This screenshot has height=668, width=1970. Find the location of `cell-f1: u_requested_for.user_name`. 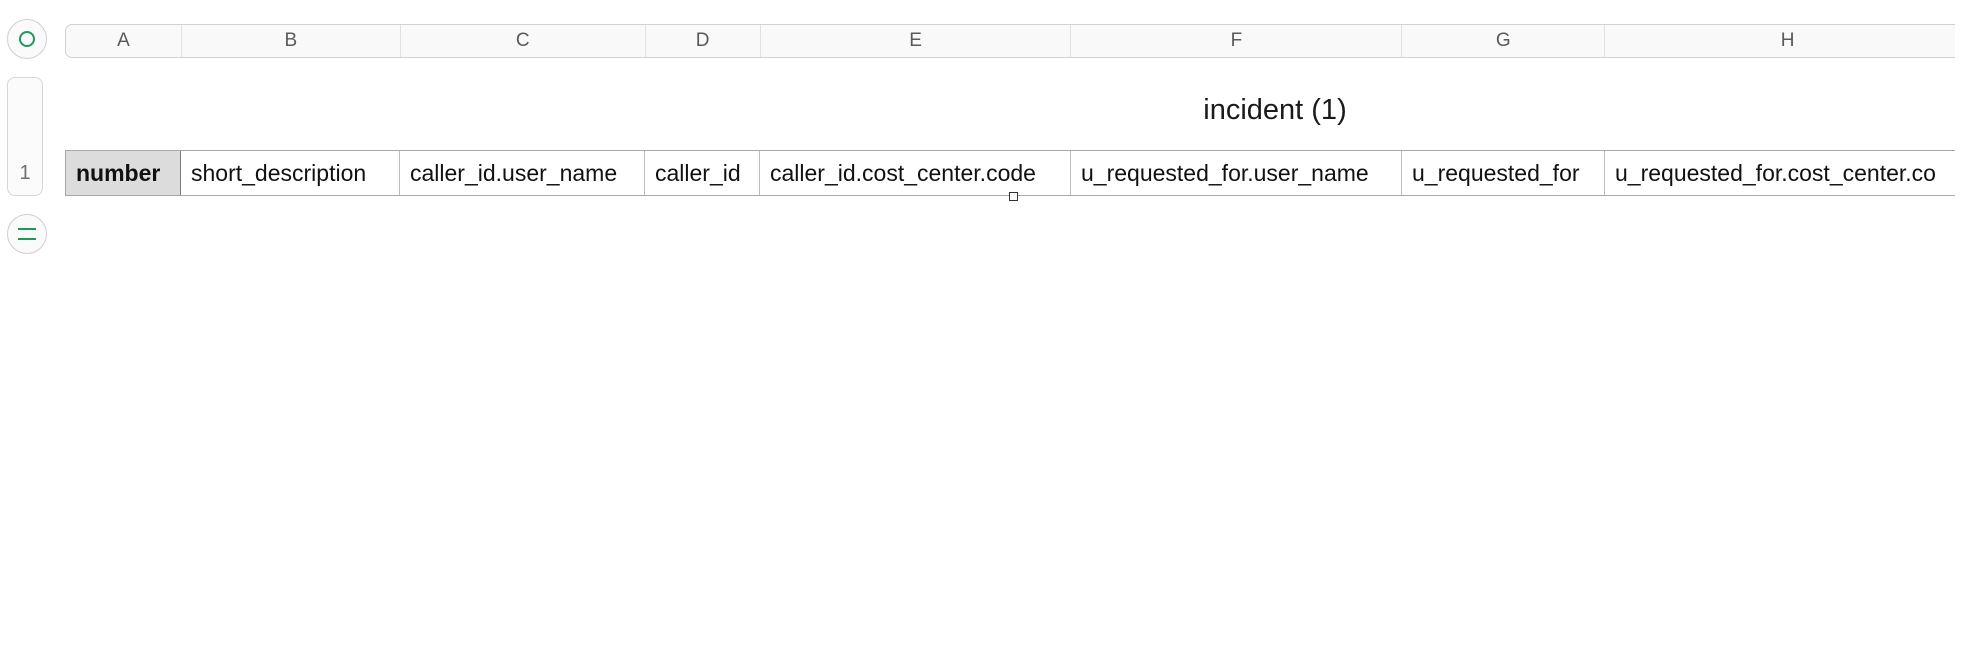

cell-f1: u_requested_for.user_name is located at coordinates (1236, 173).